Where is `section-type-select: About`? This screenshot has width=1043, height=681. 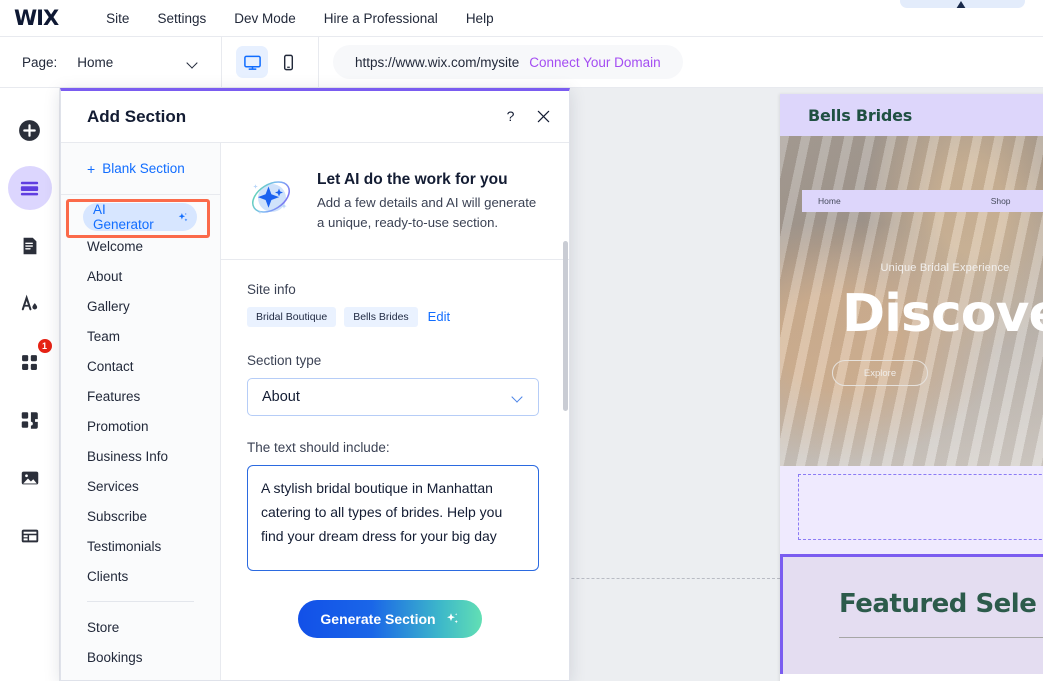
section-type-select: About is located at coordinates (393, 396).